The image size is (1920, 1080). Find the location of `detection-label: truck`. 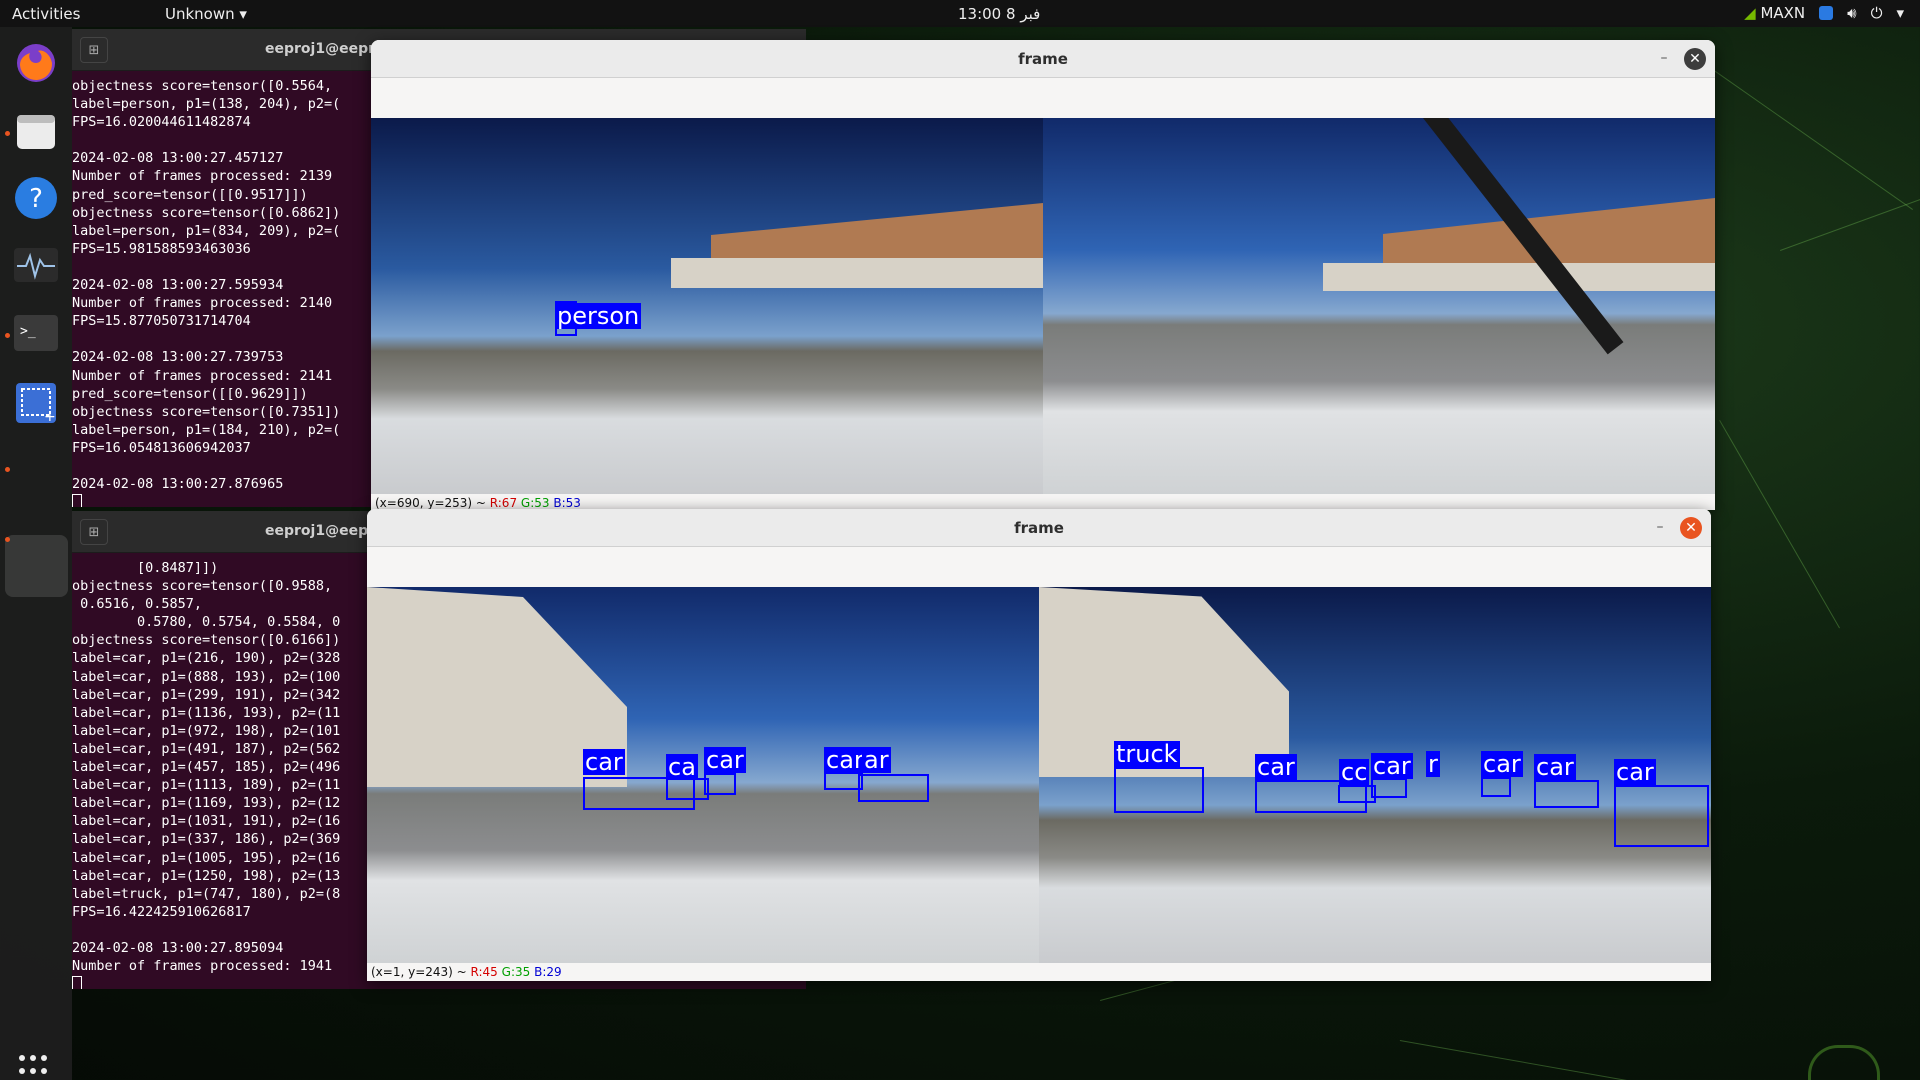

detection-label: truck is located at coordinates (1147, 754).